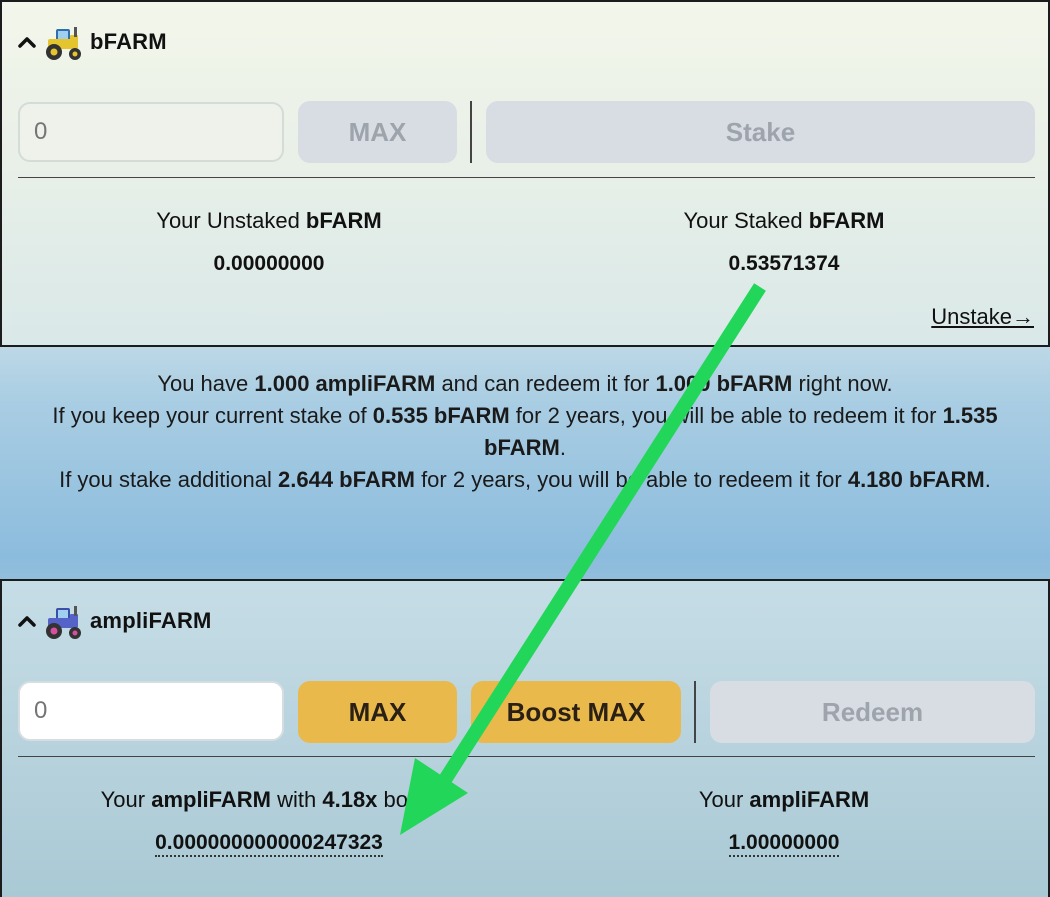 The image size is (1050, 897). I want to click on unstake-link: Unstake→, so click(982, 317).